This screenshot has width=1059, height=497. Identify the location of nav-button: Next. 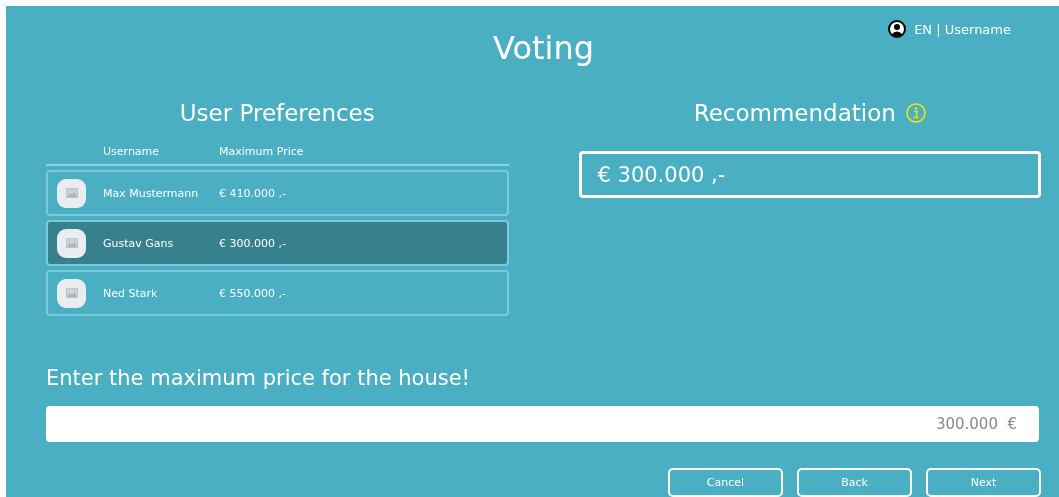
(983, 482).